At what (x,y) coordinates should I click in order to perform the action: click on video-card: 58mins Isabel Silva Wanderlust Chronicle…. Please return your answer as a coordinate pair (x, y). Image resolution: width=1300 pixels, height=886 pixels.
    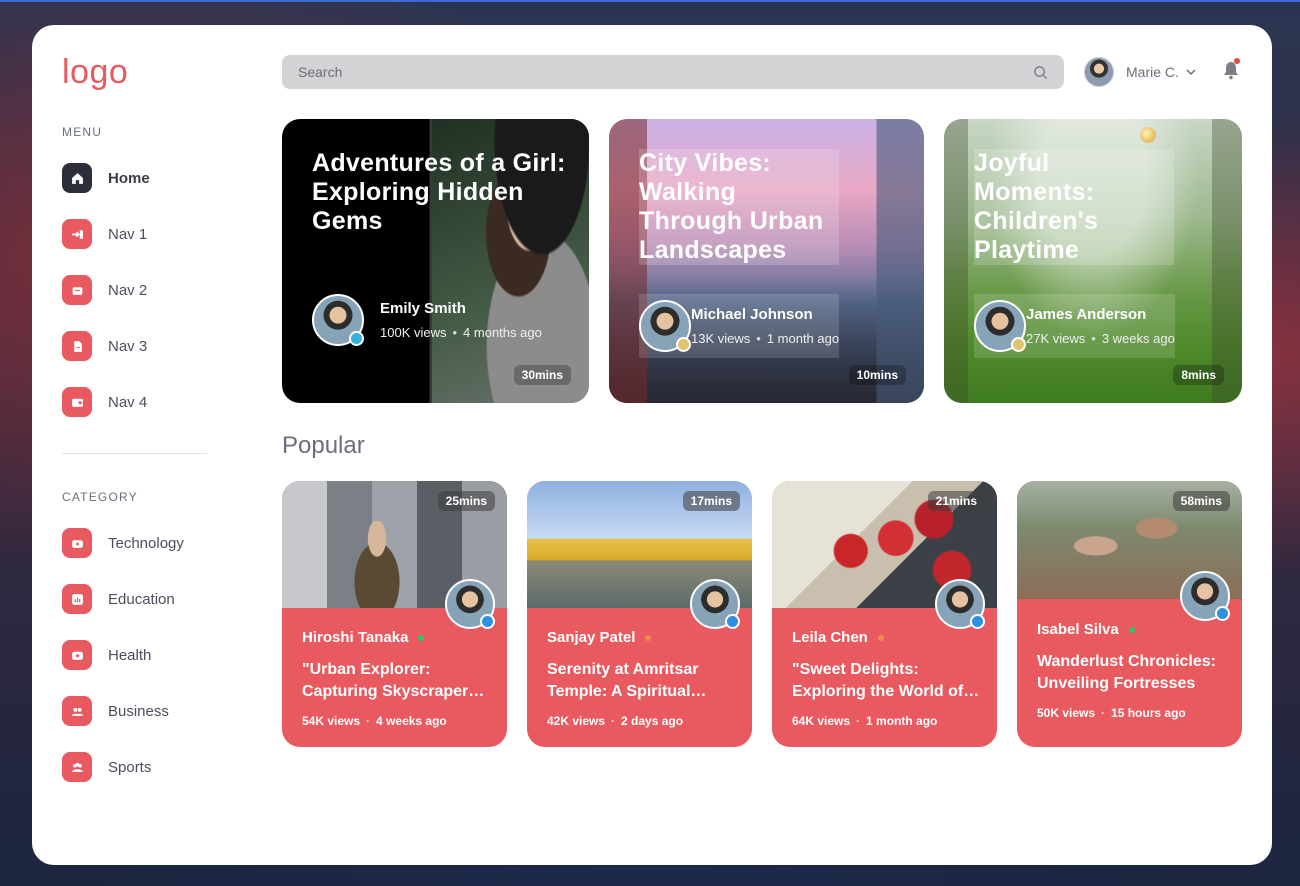
    Looking at the image, I should click on (1129, 614).